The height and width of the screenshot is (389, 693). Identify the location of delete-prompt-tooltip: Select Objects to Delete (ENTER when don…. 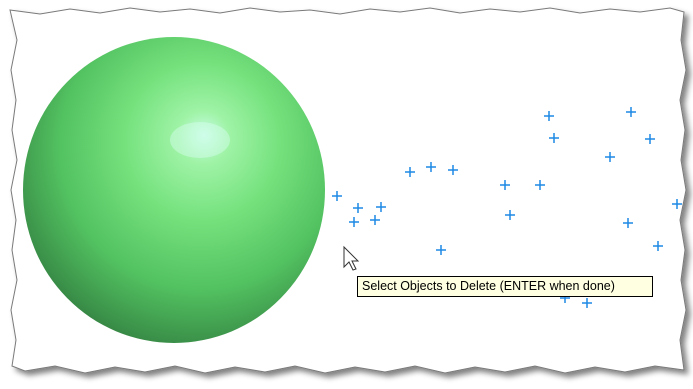
(505, 286).